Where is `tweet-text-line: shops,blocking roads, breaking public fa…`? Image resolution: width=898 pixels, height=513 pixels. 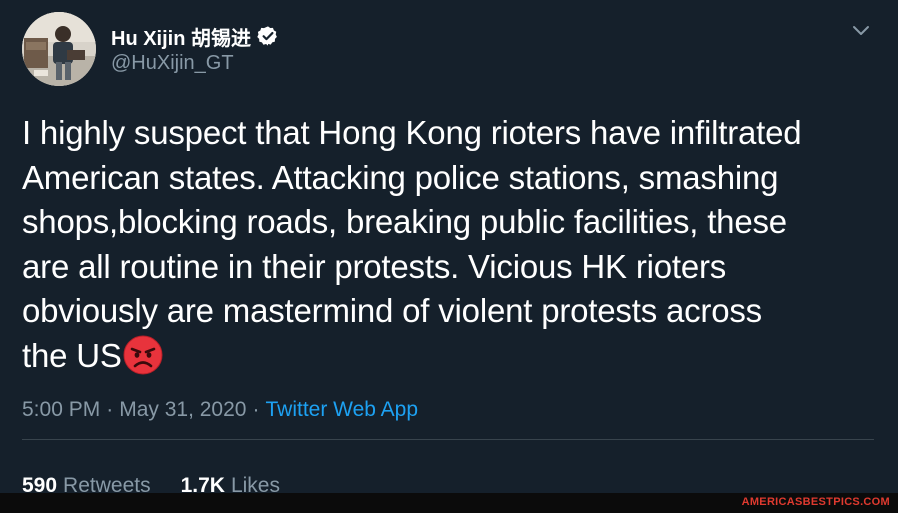 tweet-text-line: shops,blocking roads, breaking public fa… is located at coordinates (404, 221).